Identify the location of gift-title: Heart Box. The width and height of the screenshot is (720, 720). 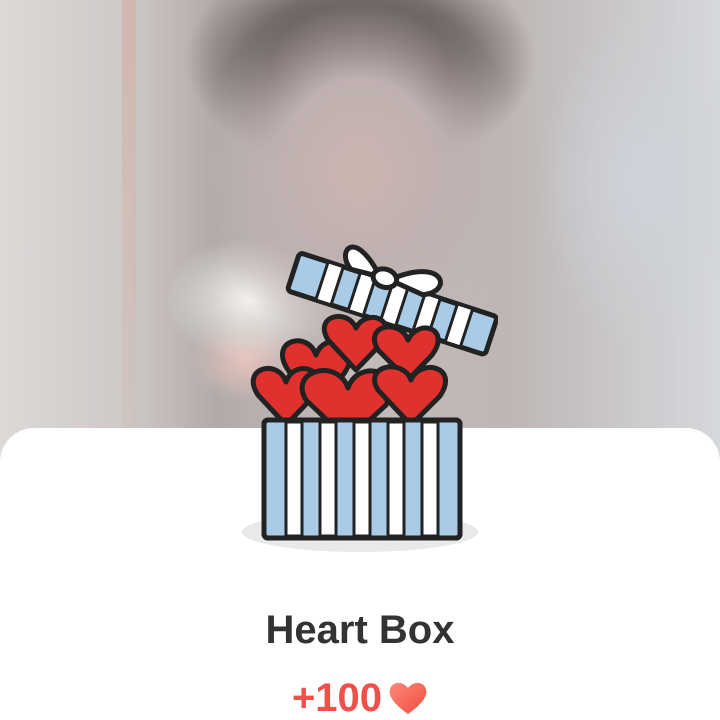
(360, 630).